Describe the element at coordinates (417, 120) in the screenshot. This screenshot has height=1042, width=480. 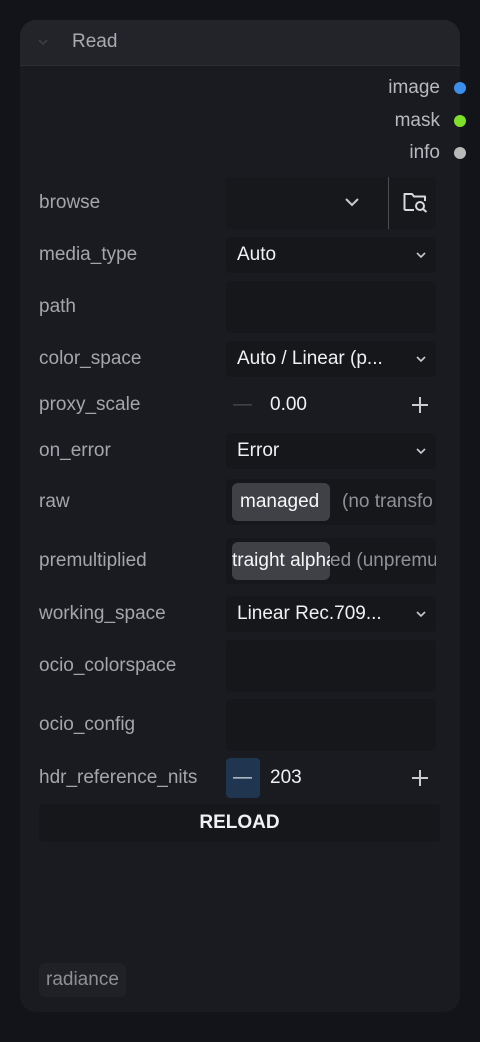
I see `output-mask-label: mask` at that location.